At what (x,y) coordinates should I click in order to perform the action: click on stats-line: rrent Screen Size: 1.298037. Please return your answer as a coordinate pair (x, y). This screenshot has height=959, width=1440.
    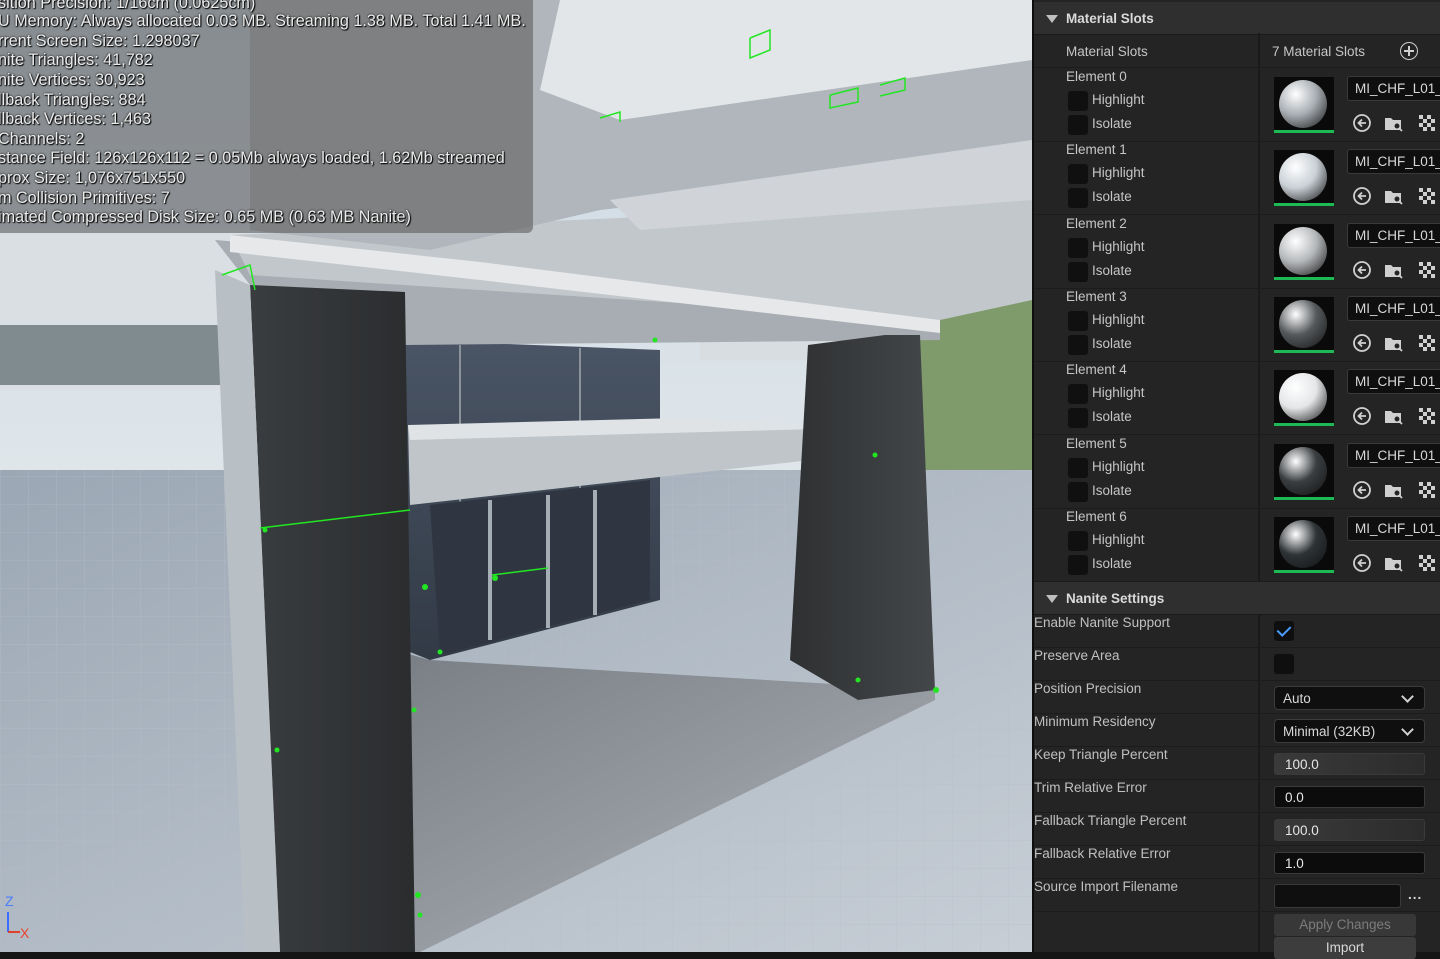
    Looking at the image, I should click on (100, 41).